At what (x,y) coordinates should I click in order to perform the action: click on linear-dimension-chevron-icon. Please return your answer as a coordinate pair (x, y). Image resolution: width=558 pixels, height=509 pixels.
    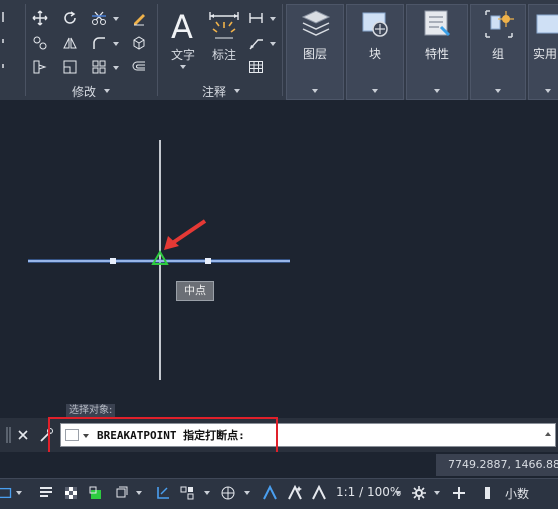
    Looking at the image, I should click on (273, 19).